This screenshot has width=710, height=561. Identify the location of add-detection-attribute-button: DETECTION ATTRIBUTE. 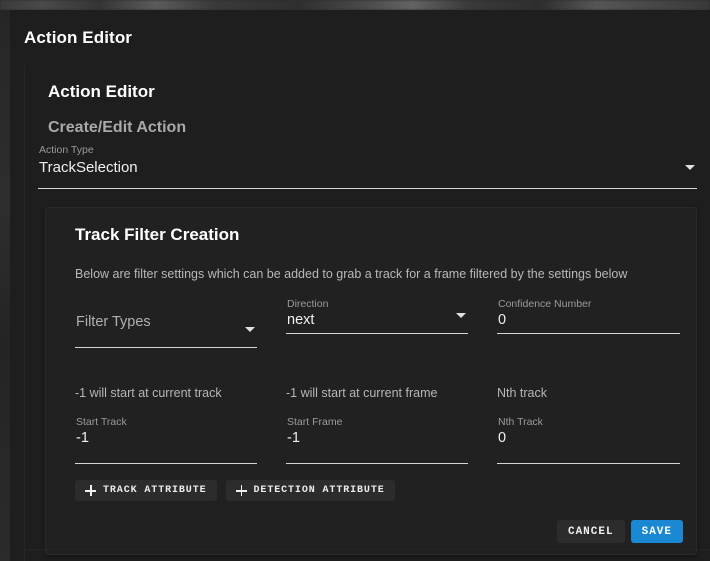
(310, 490).